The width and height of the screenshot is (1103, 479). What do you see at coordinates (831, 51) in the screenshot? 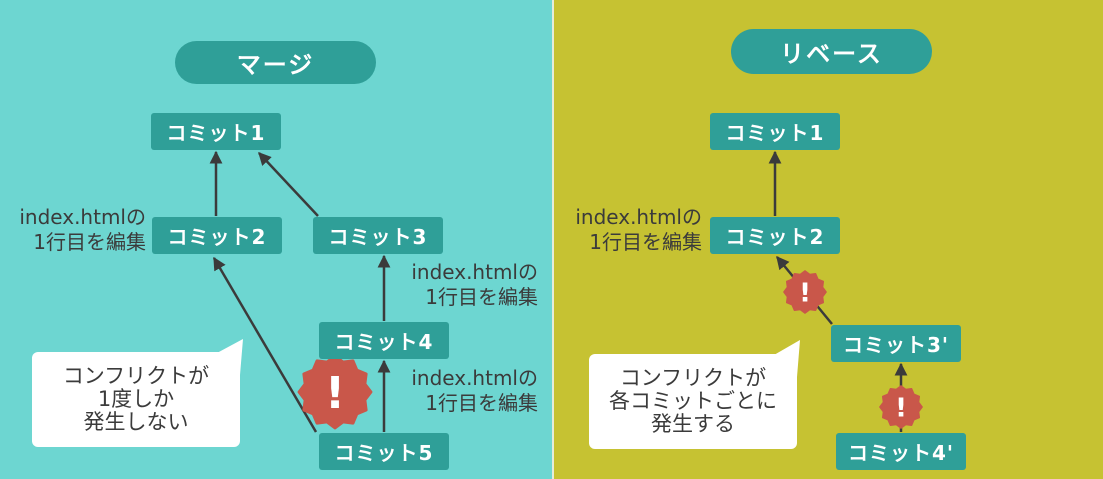
I see `rebase-title: リベース` at bounding box center [831, 51].